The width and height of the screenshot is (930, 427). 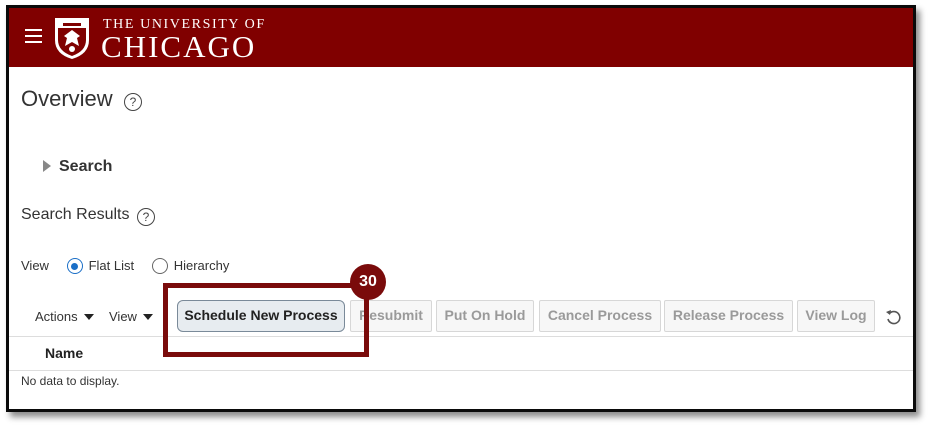 I want to click on top-banner: THE UNIVERSITY OF CHICAGO, so click(x=461, y=37).